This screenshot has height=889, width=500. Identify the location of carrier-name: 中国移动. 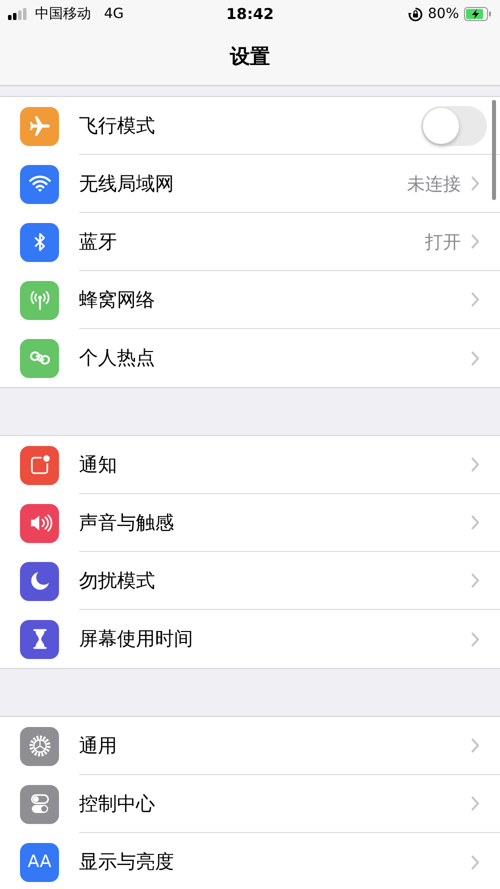
(63, 14).